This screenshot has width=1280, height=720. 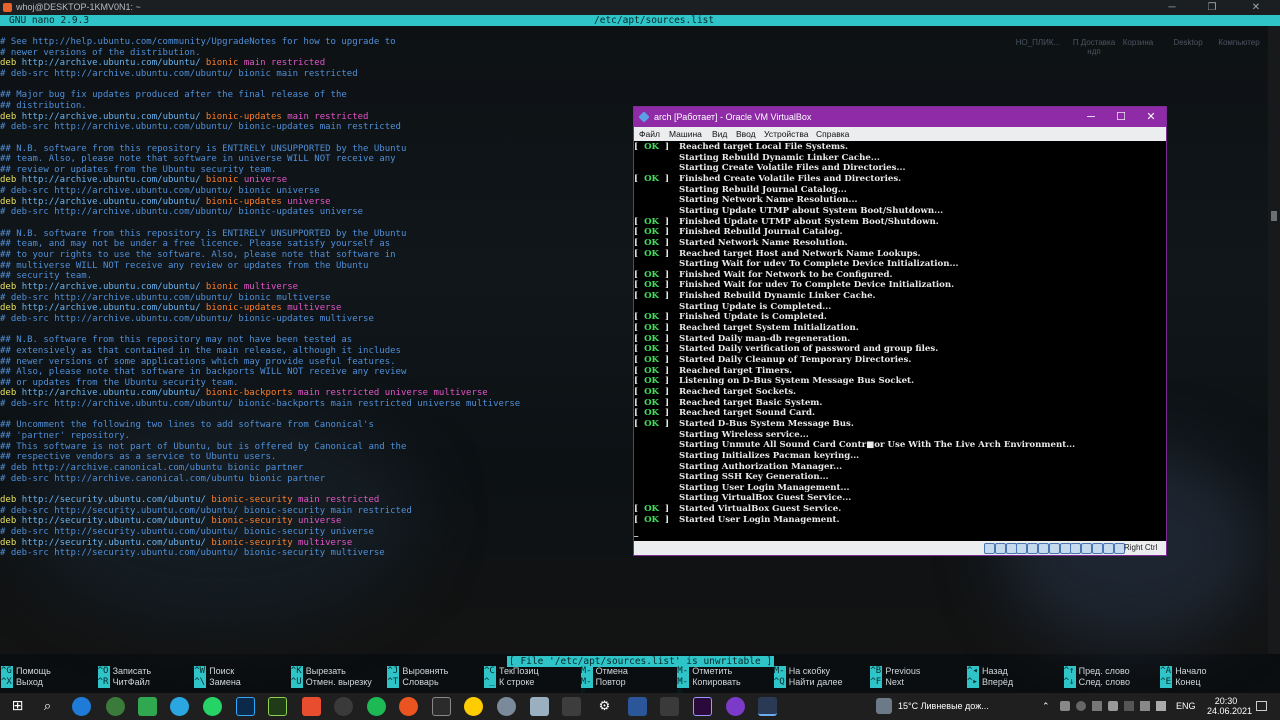 I want to click on shortcut-key: ^O, so click(x=103, y=671).